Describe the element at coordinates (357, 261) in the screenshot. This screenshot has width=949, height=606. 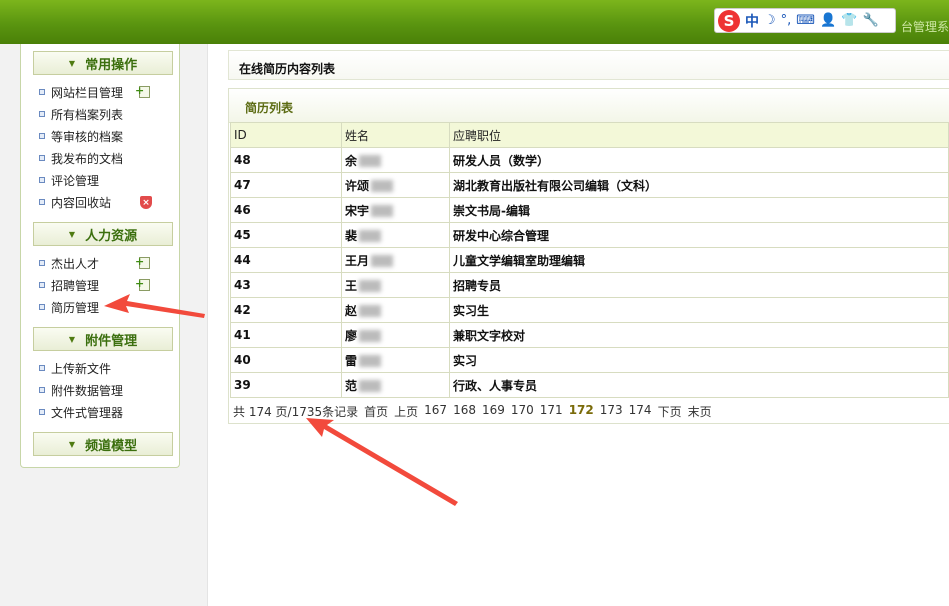
I see `name-text: 王月` at that location.